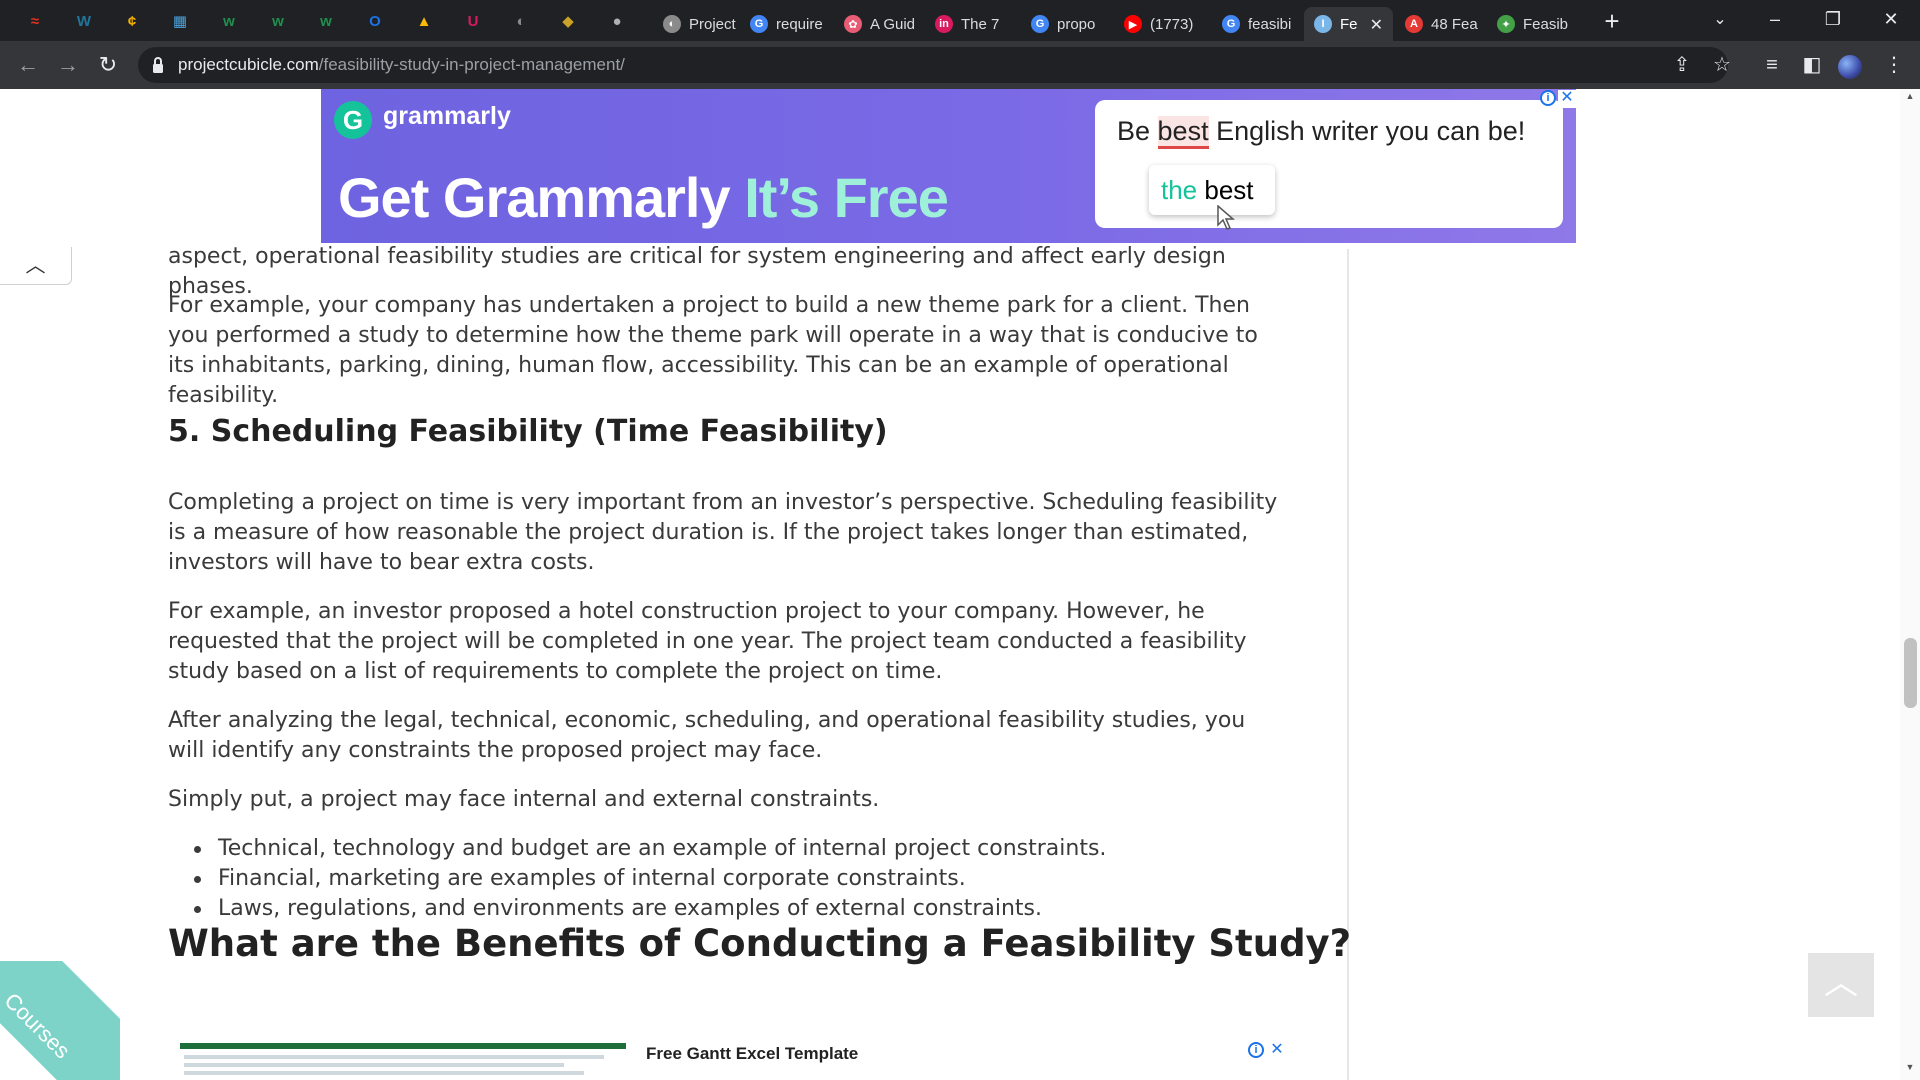  I want to click on menu-kebab-icon: ⋮, so click(1894, 65).